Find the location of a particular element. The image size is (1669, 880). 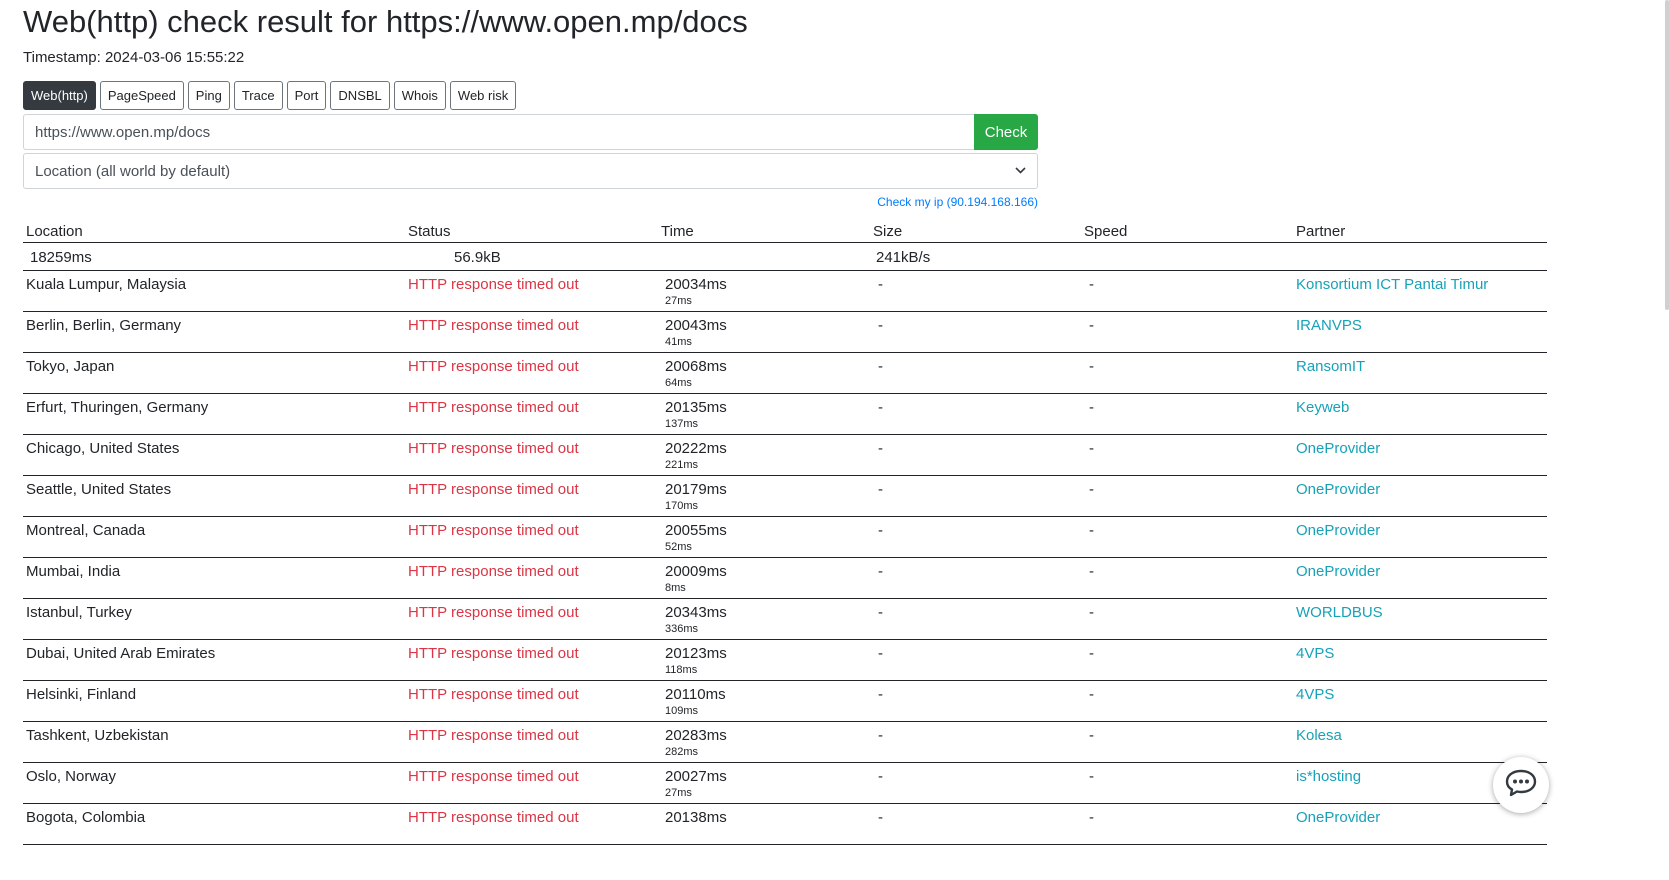

summary-speed: 241kB/s is located at coordinates (903, 257).